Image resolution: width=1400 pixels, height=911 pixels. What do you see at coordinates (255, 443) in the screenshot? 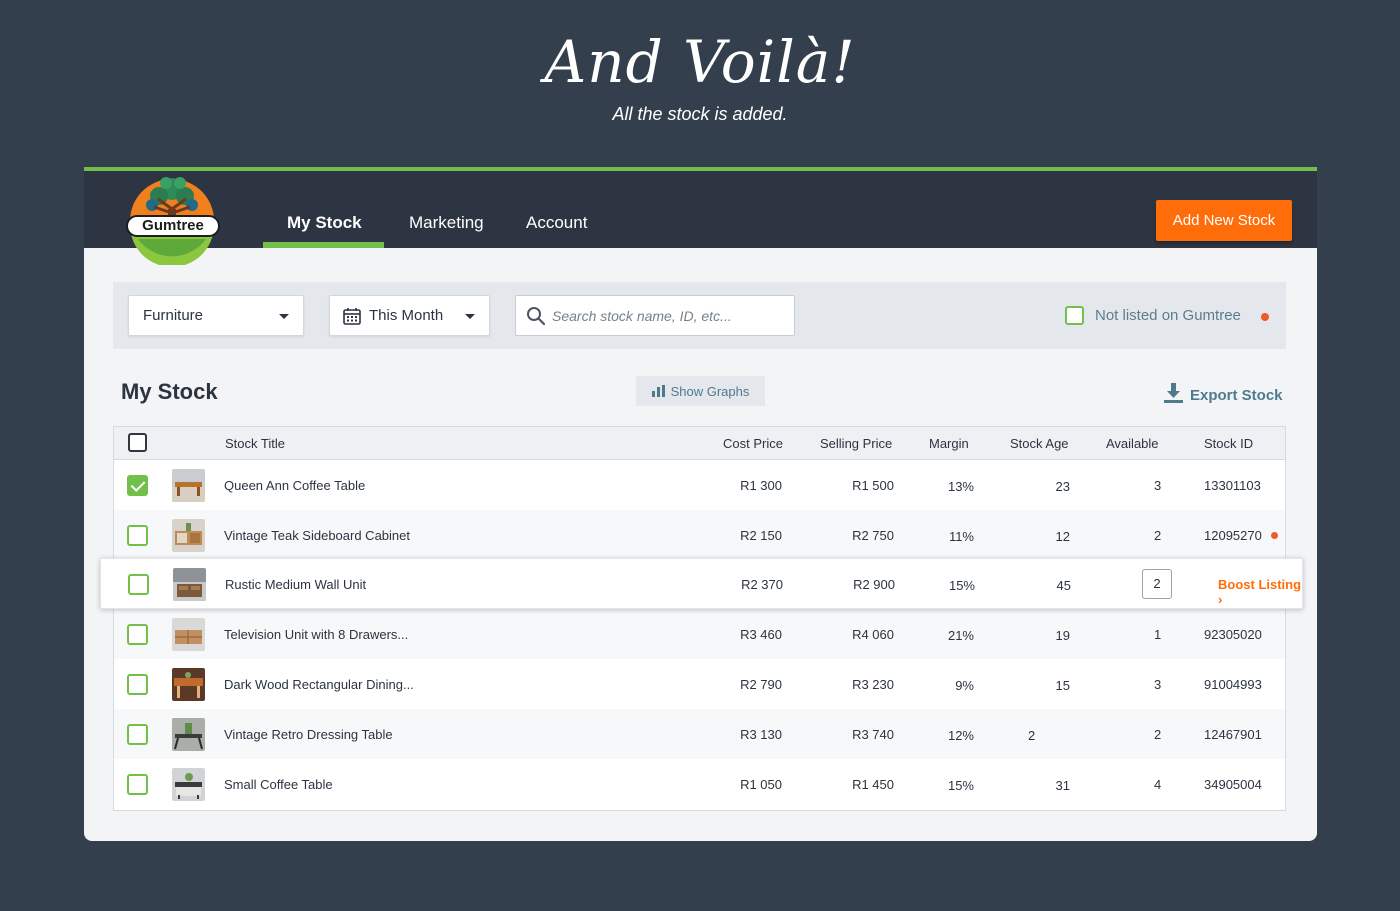
I see `column-header-stock-title: Stock Title` at bounding box center [255, 443].